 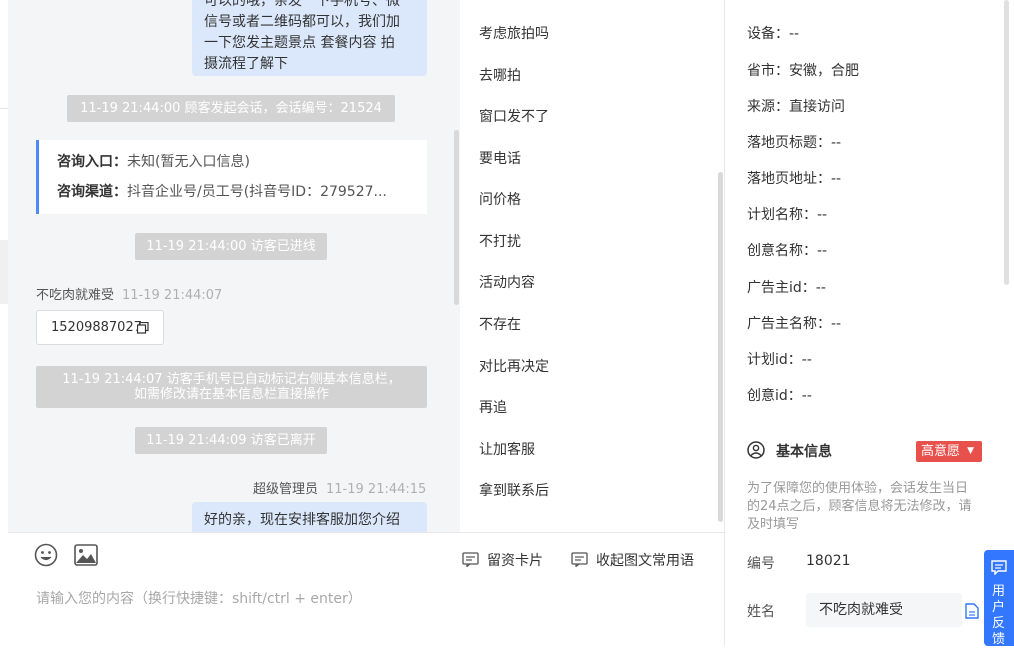 What do you see at coordinates (514, 366) in the screenshot?
I see `phrase-item: 对比再决定` at bounding box center [514, 366].